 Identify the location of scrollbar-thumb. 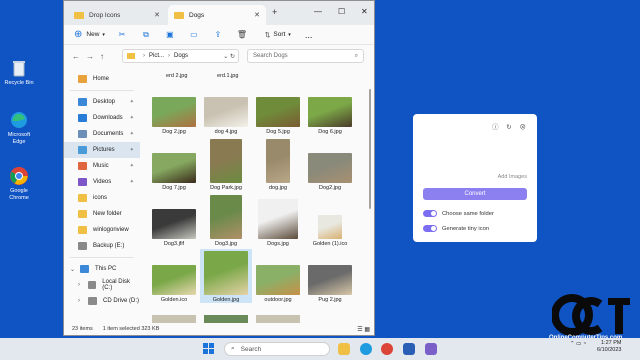
(370, 149).